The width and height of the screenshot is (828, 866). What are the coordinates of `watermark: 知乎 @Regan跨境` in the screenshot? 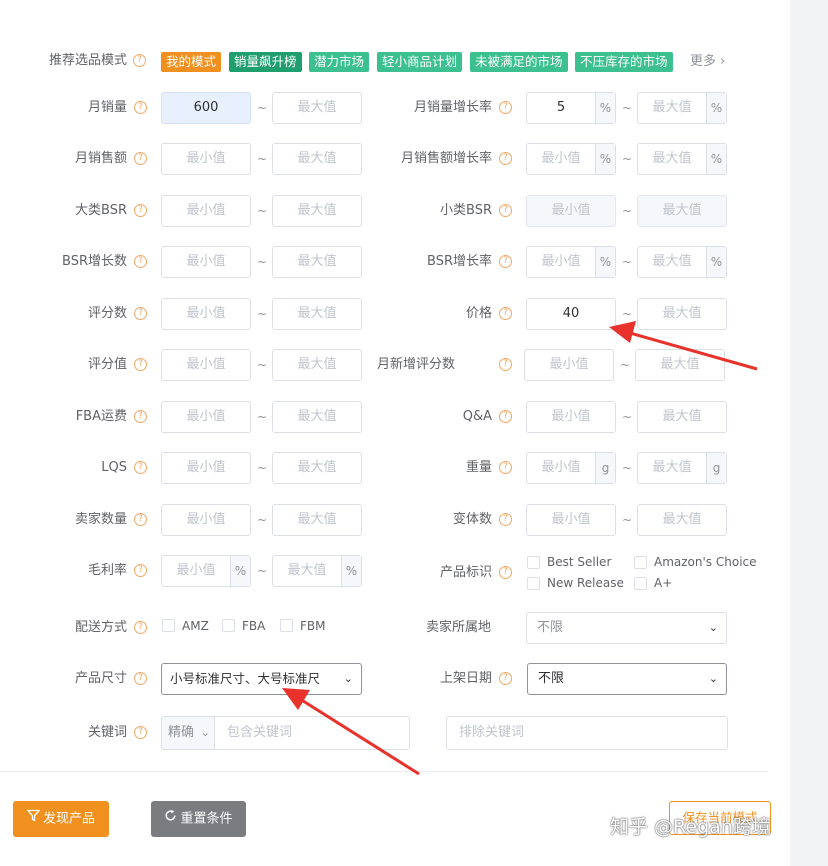 It's located at (690, 827).